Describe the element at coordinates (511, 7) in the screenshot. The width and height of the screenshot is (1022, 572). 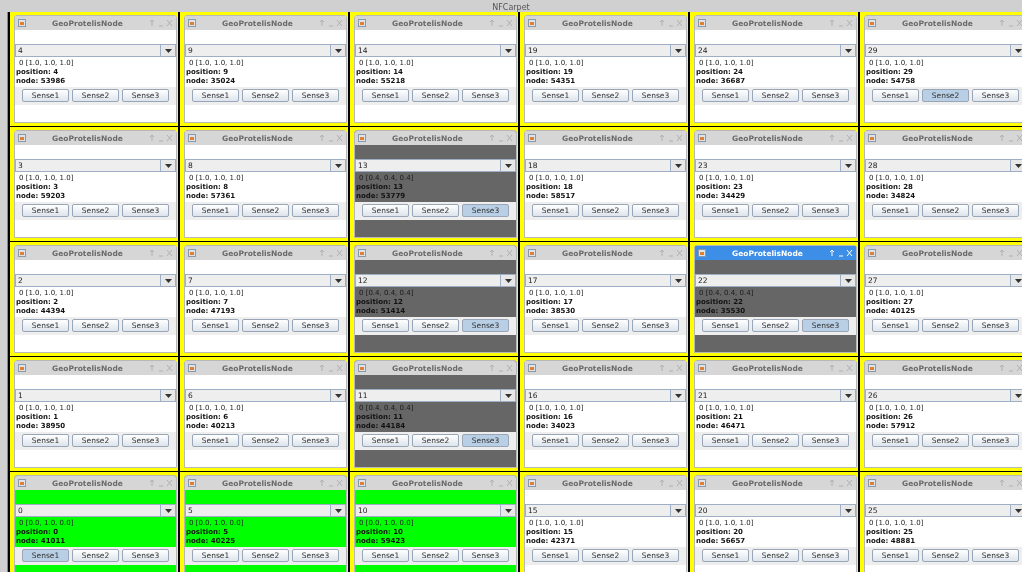
I see `desktop-title: NFCarpet` at that location.